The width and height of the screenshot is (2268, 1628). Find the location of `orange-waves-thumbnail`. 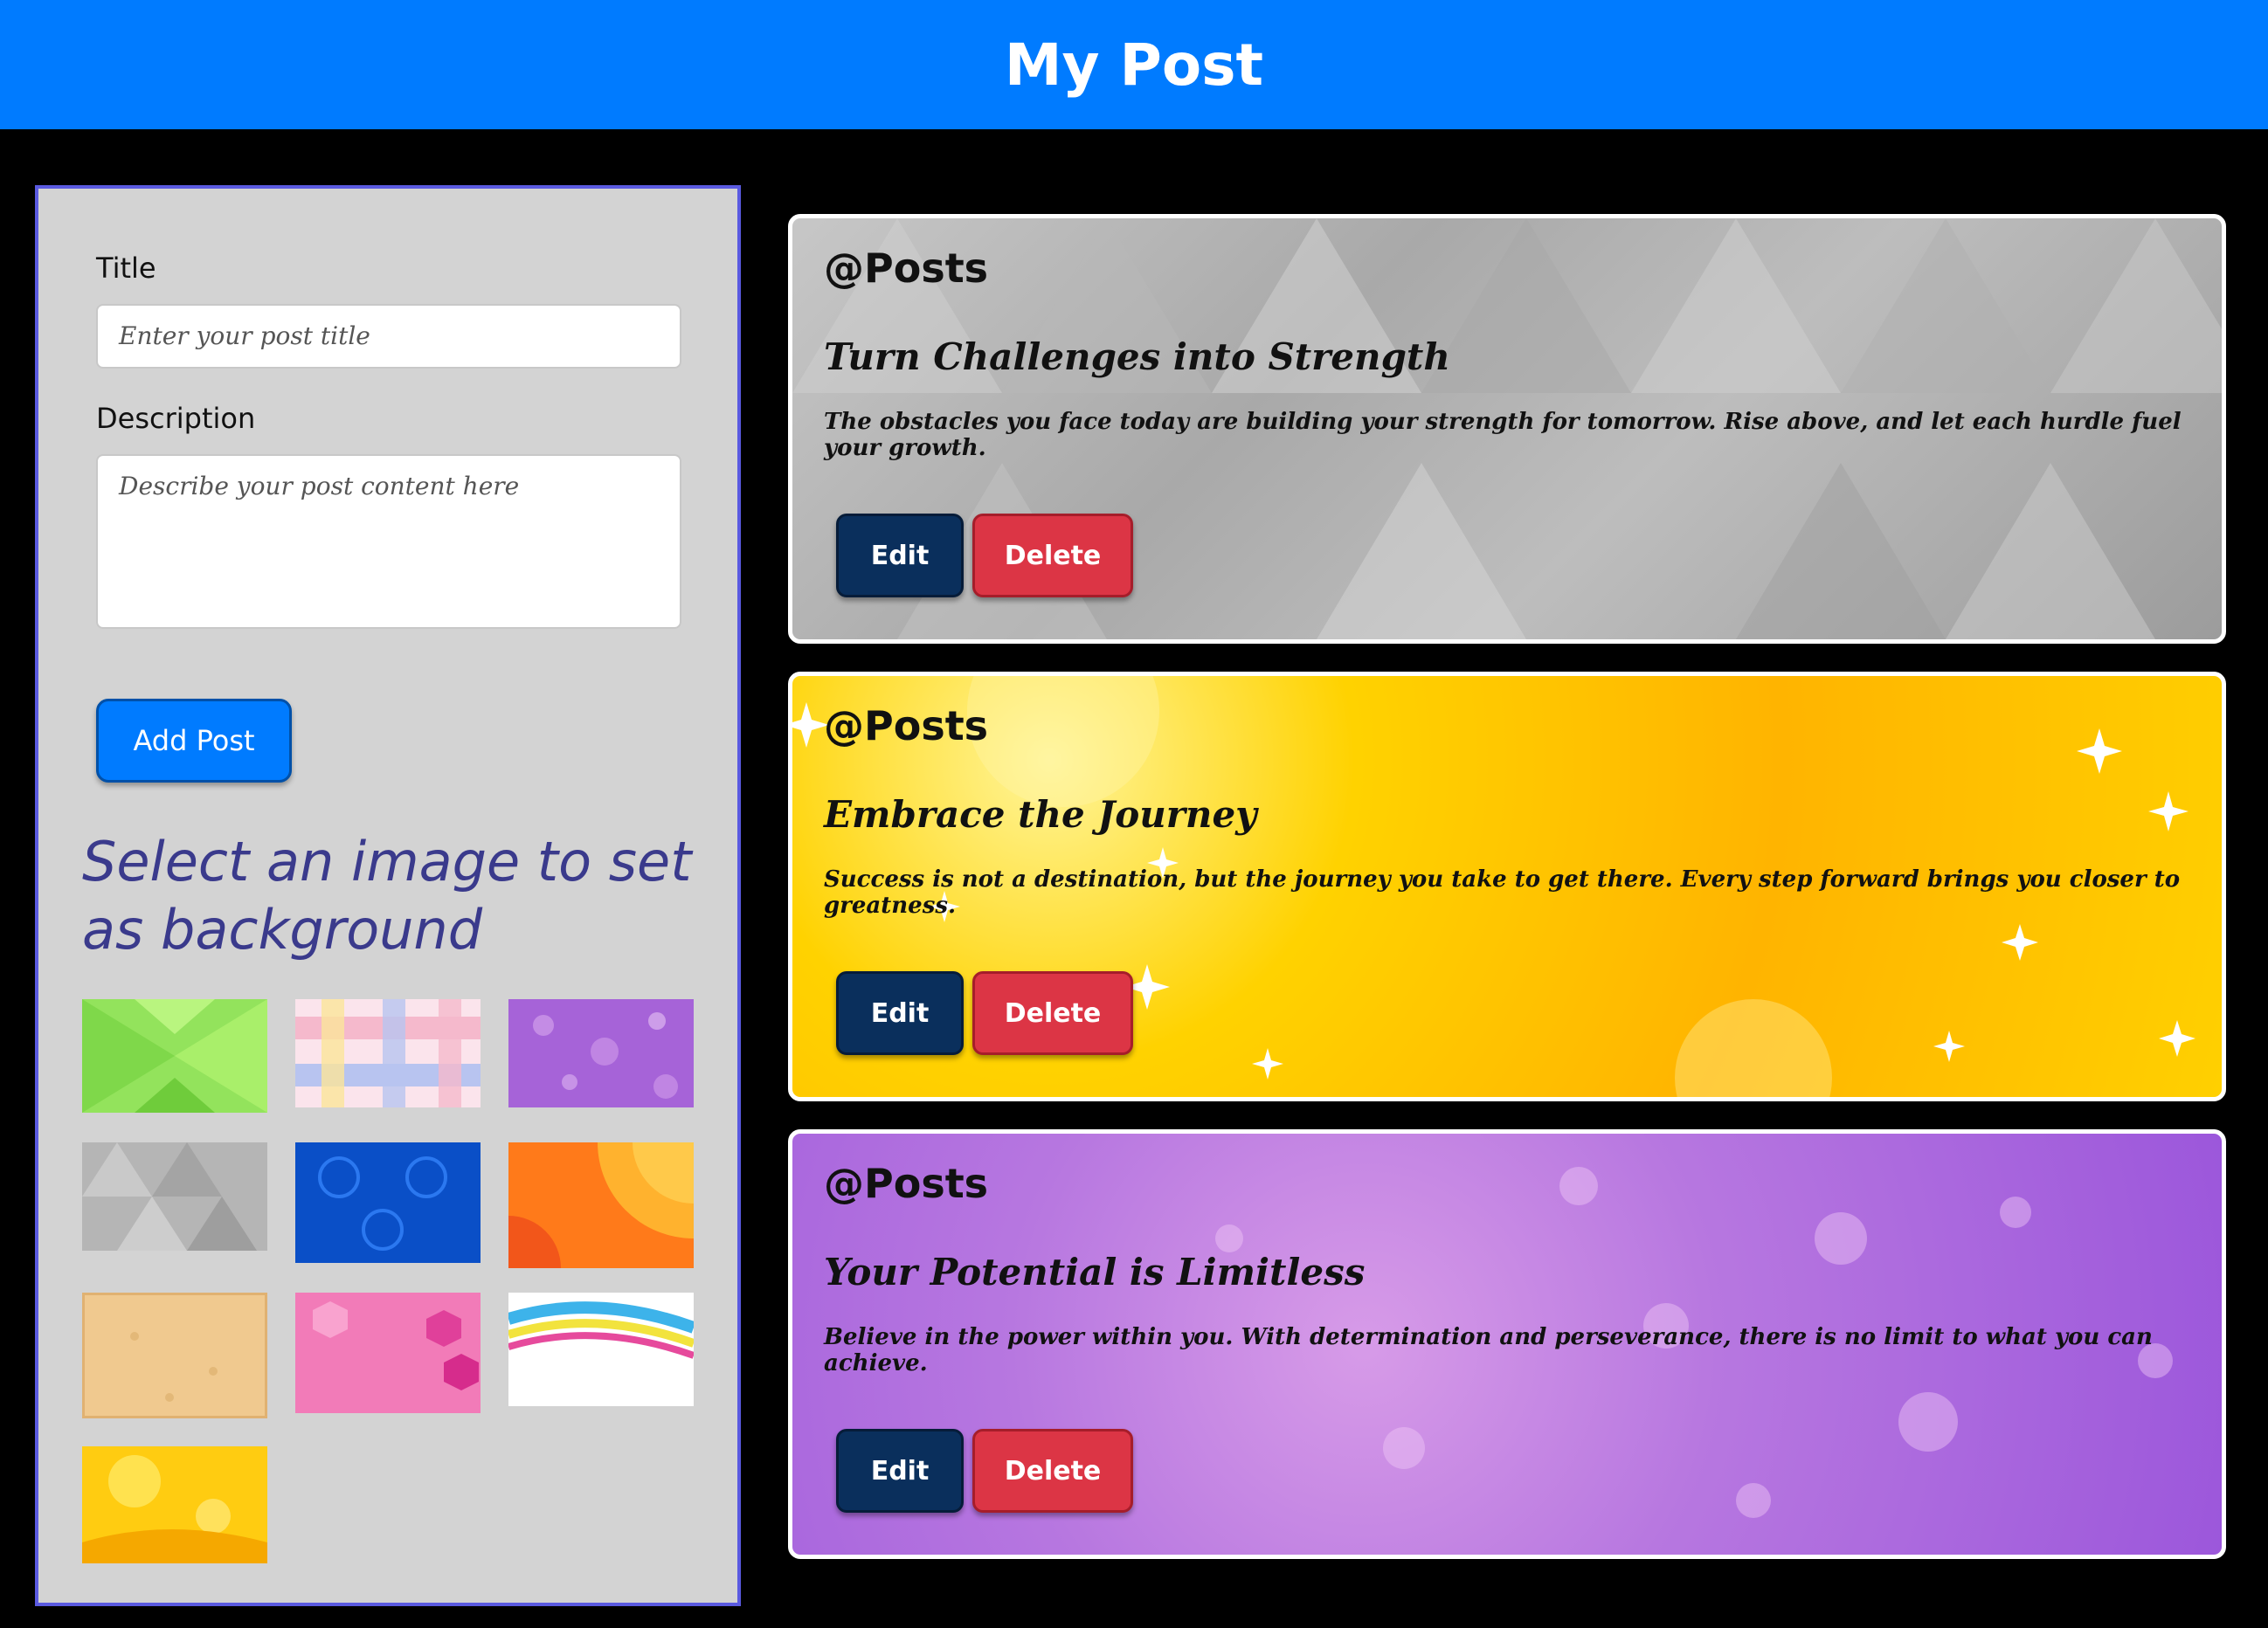

orange-waves-thumbnail is located at coordinates (601, 1205).